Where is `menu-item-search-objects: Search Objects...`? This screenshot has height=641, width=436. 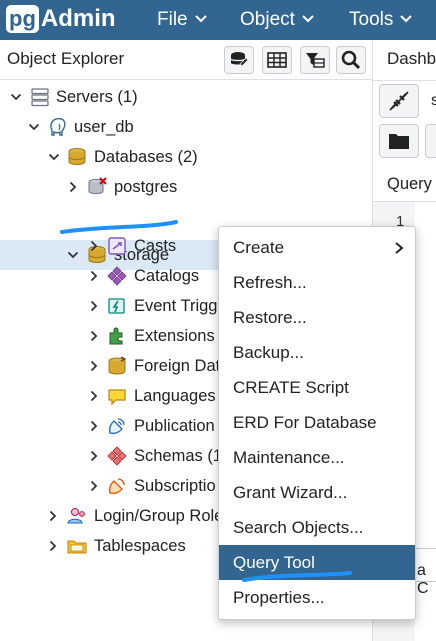
menu-item-search-objects: Search Objects... is located at coordinates (317, 527).